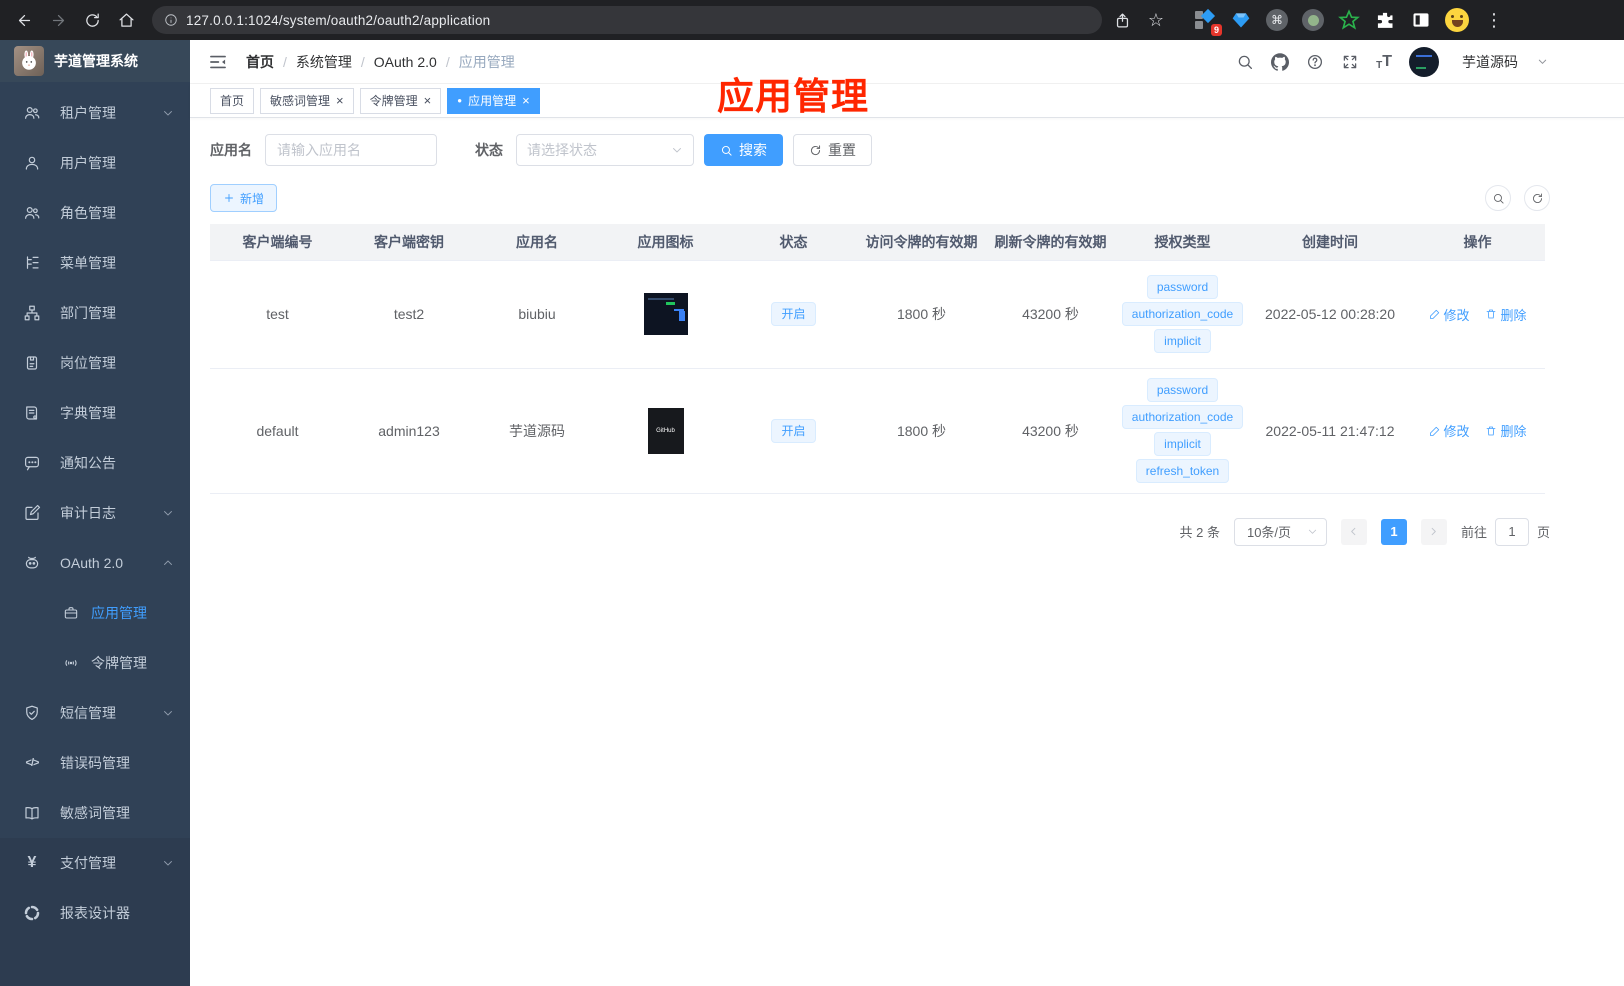  Describe the element at coordinates (58, 20) in the screenshot. I see `forward-icon` at that location.